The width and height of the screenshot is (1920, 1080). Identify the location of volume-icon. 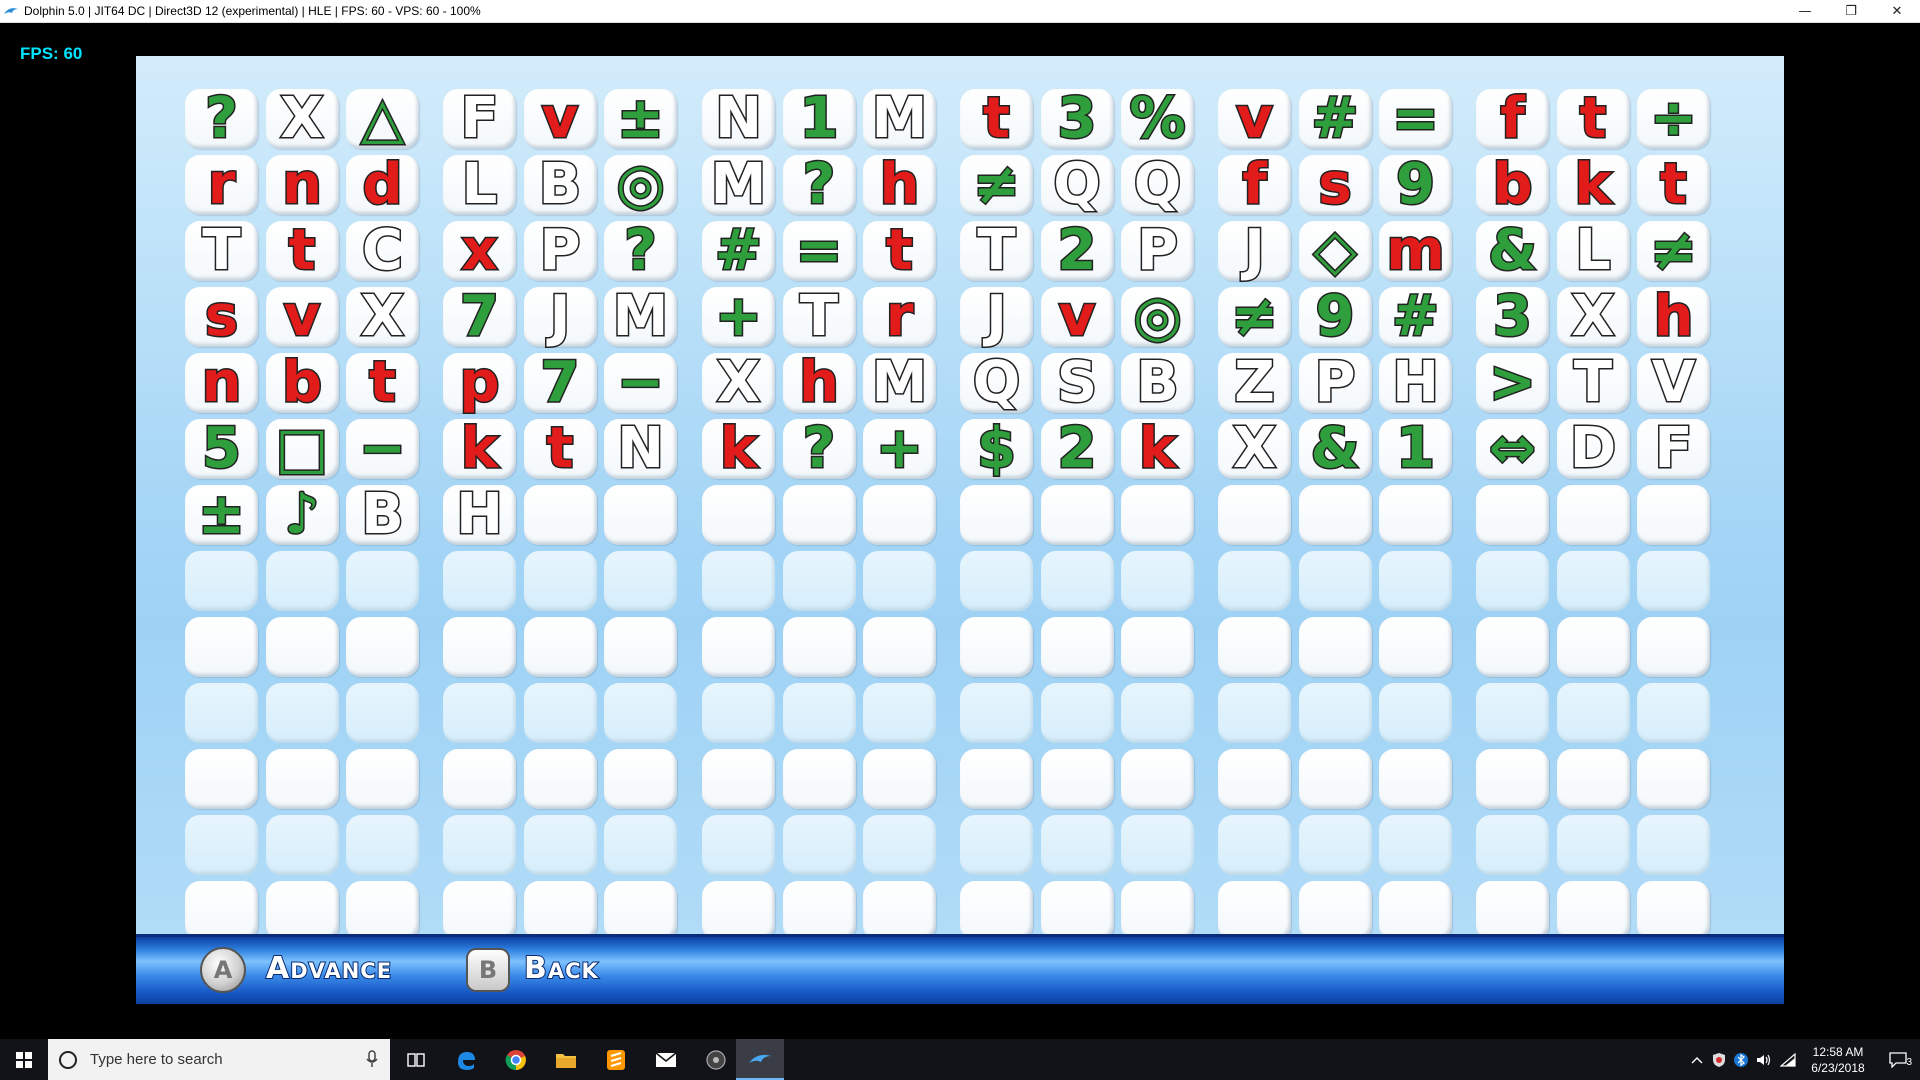
(1764, 1059).